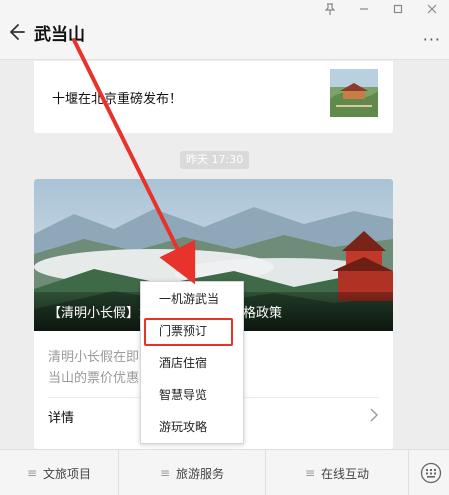 This screenshot has height=495, width=449. I want to click on chevron-right-icon, so click(374, 415).